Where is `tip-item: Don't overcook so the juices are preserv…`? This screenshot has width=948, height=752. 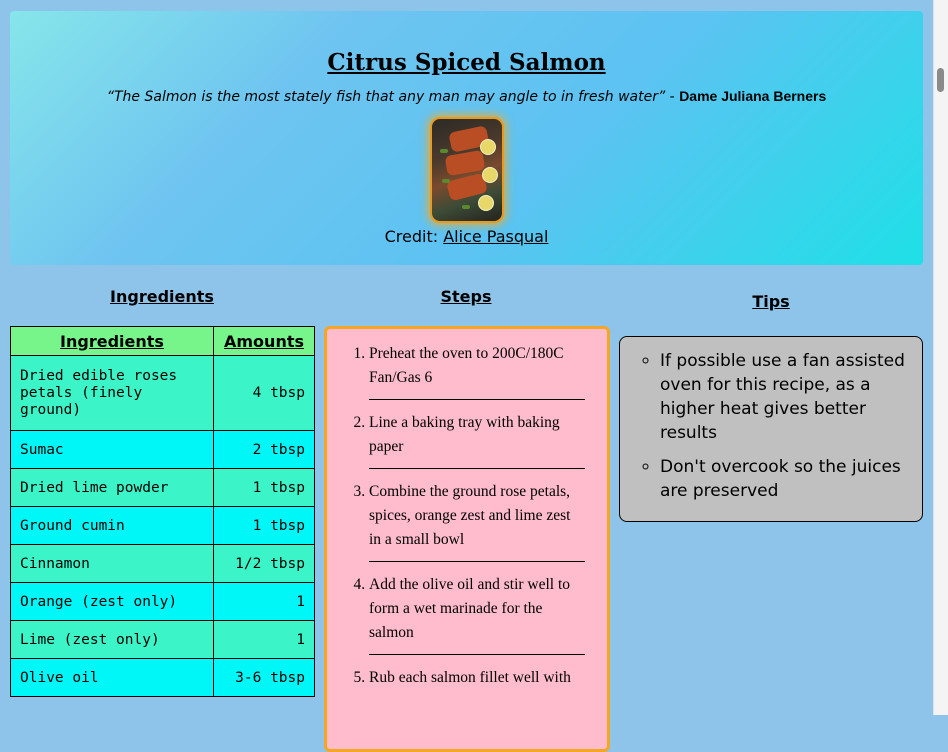
tip-item: Don't overcook so the juices are preserv… is located at coordinates (784, 479).